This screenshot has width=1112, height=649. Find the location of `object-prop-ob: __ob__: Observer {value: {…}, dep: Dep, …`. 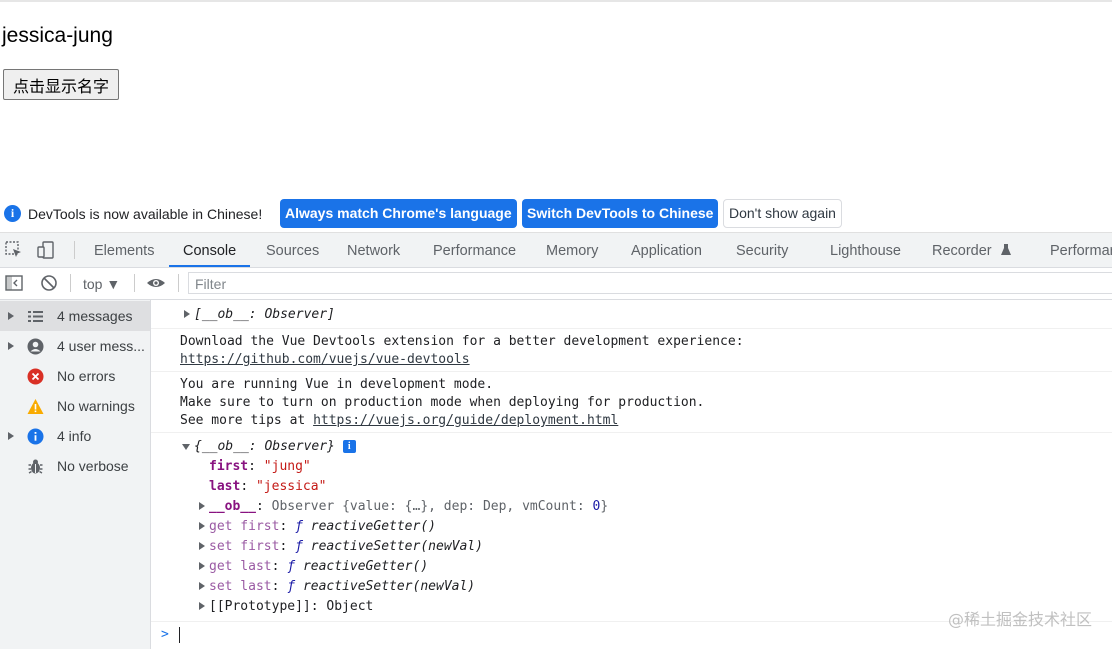

object-prop-ob: __ob__: Observer {value: {…}, dep: Dep, … is located at coordinates (408, 506).